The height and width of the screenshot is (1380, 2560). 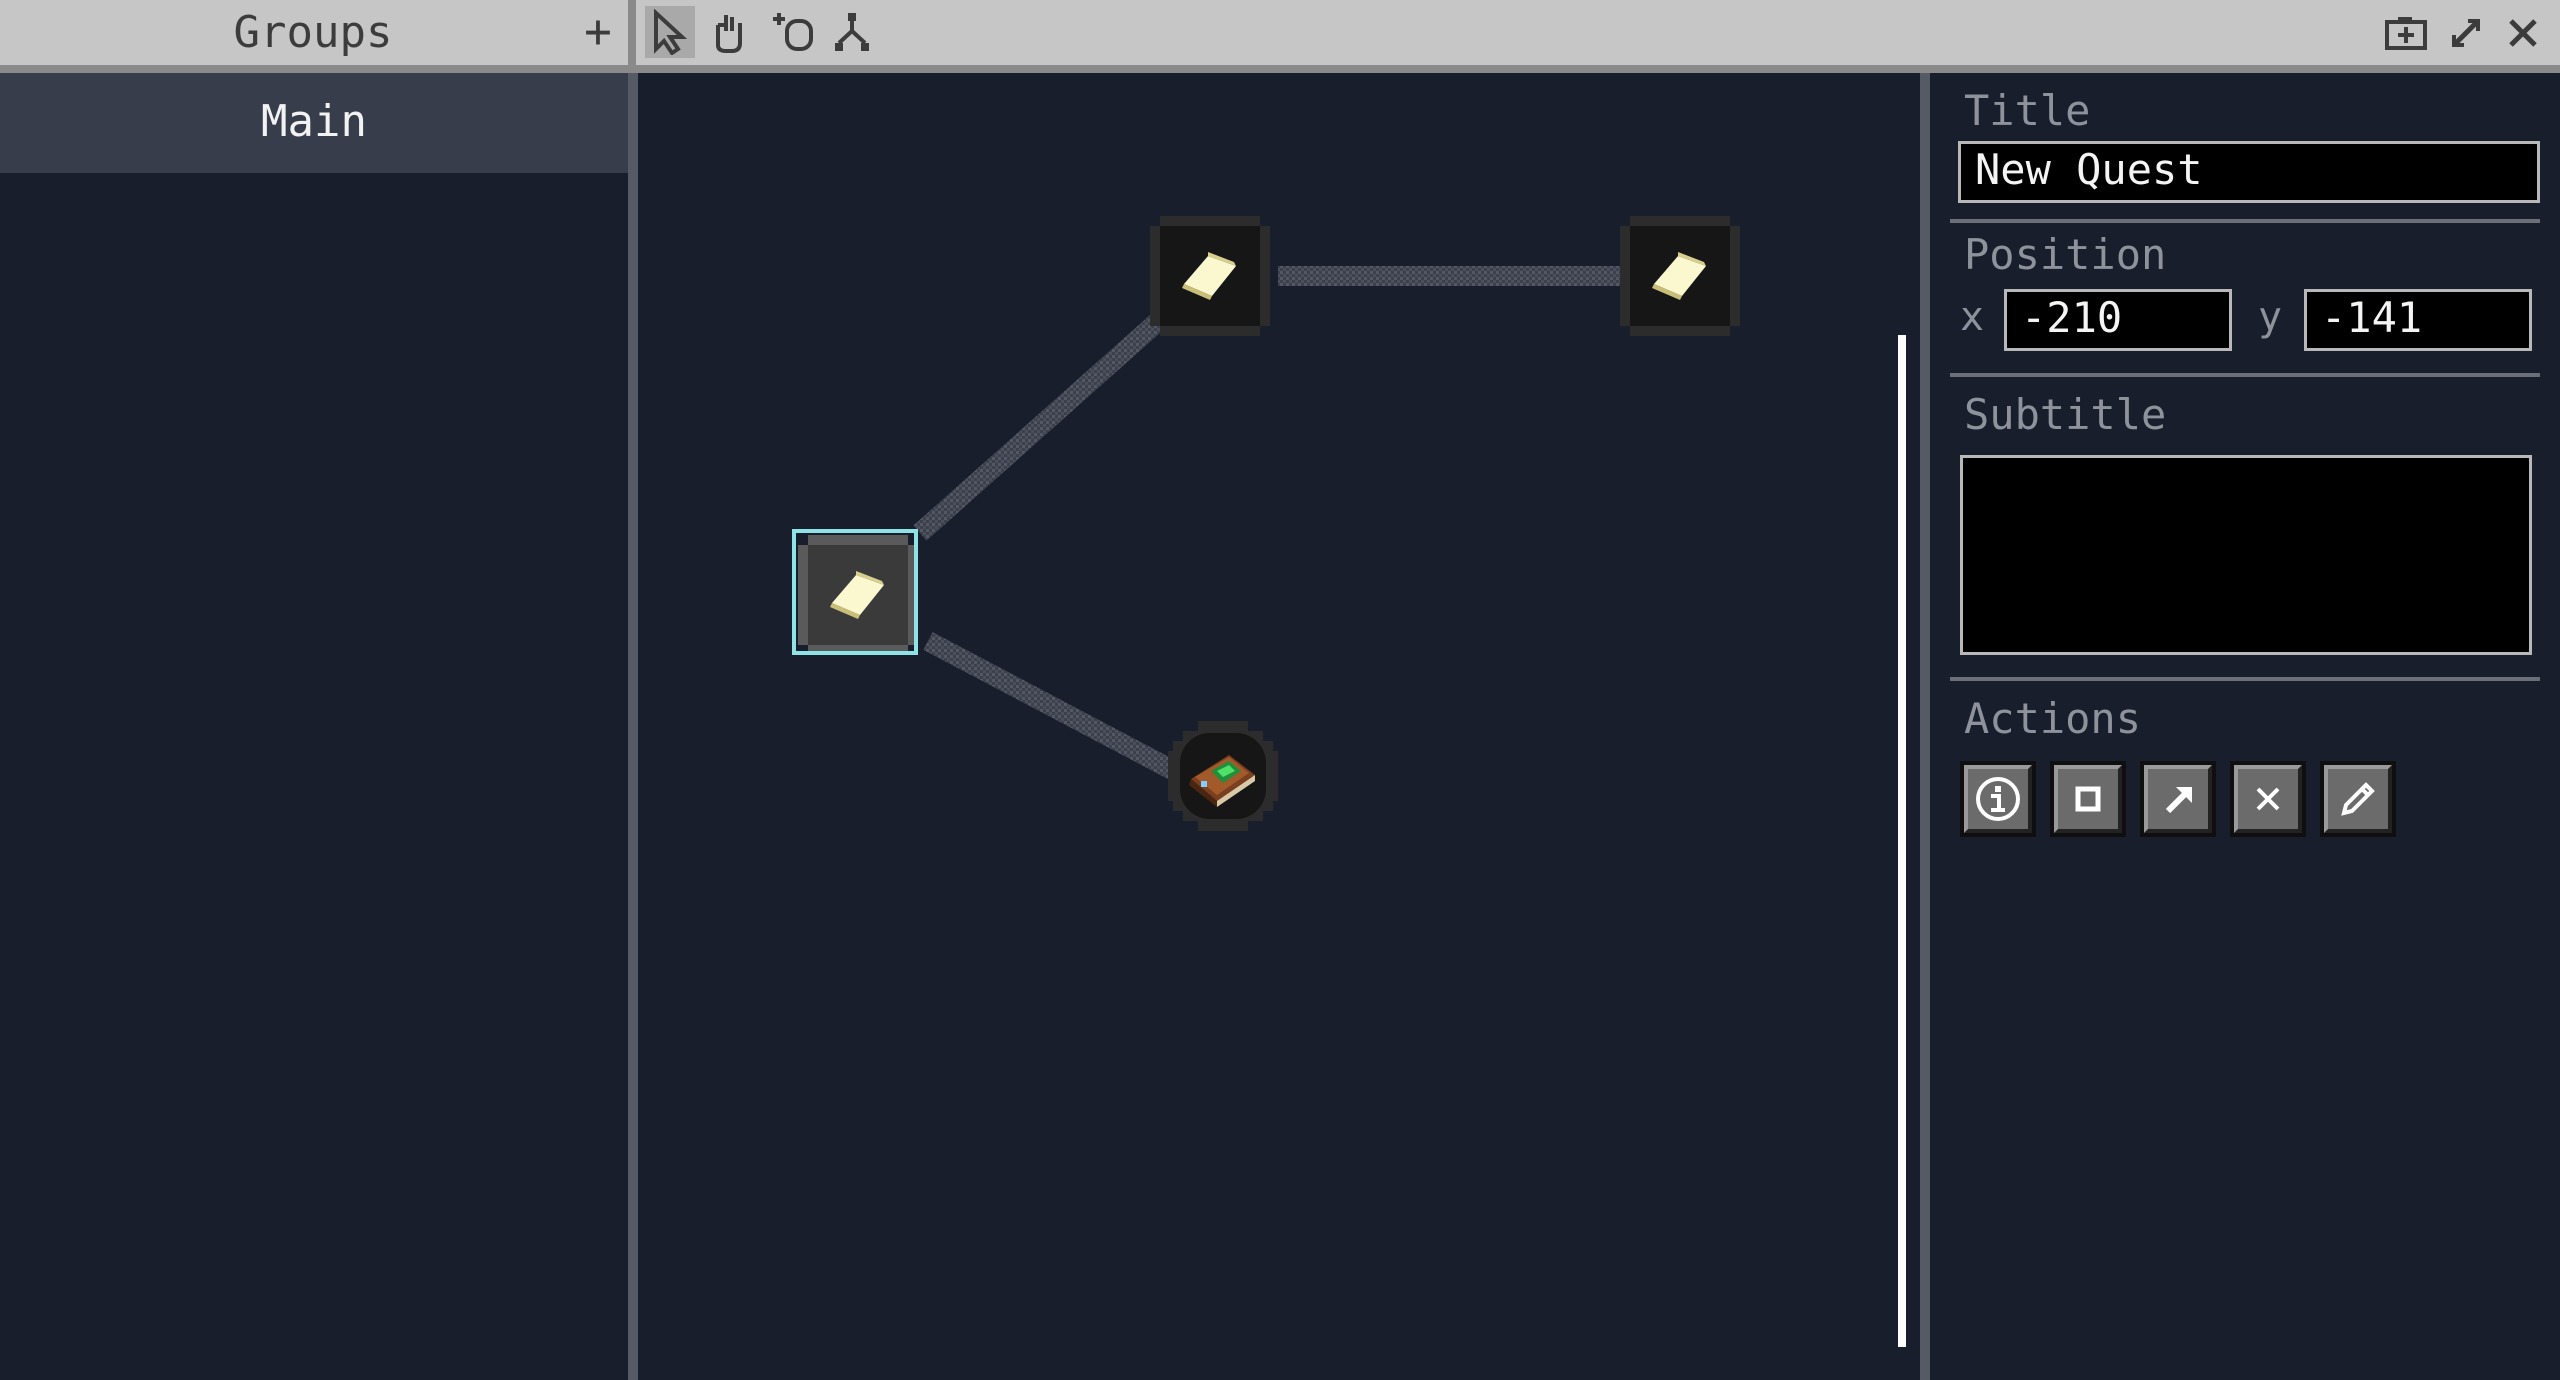 I want to click on toolbar-divider, so click(x=632, y=32).